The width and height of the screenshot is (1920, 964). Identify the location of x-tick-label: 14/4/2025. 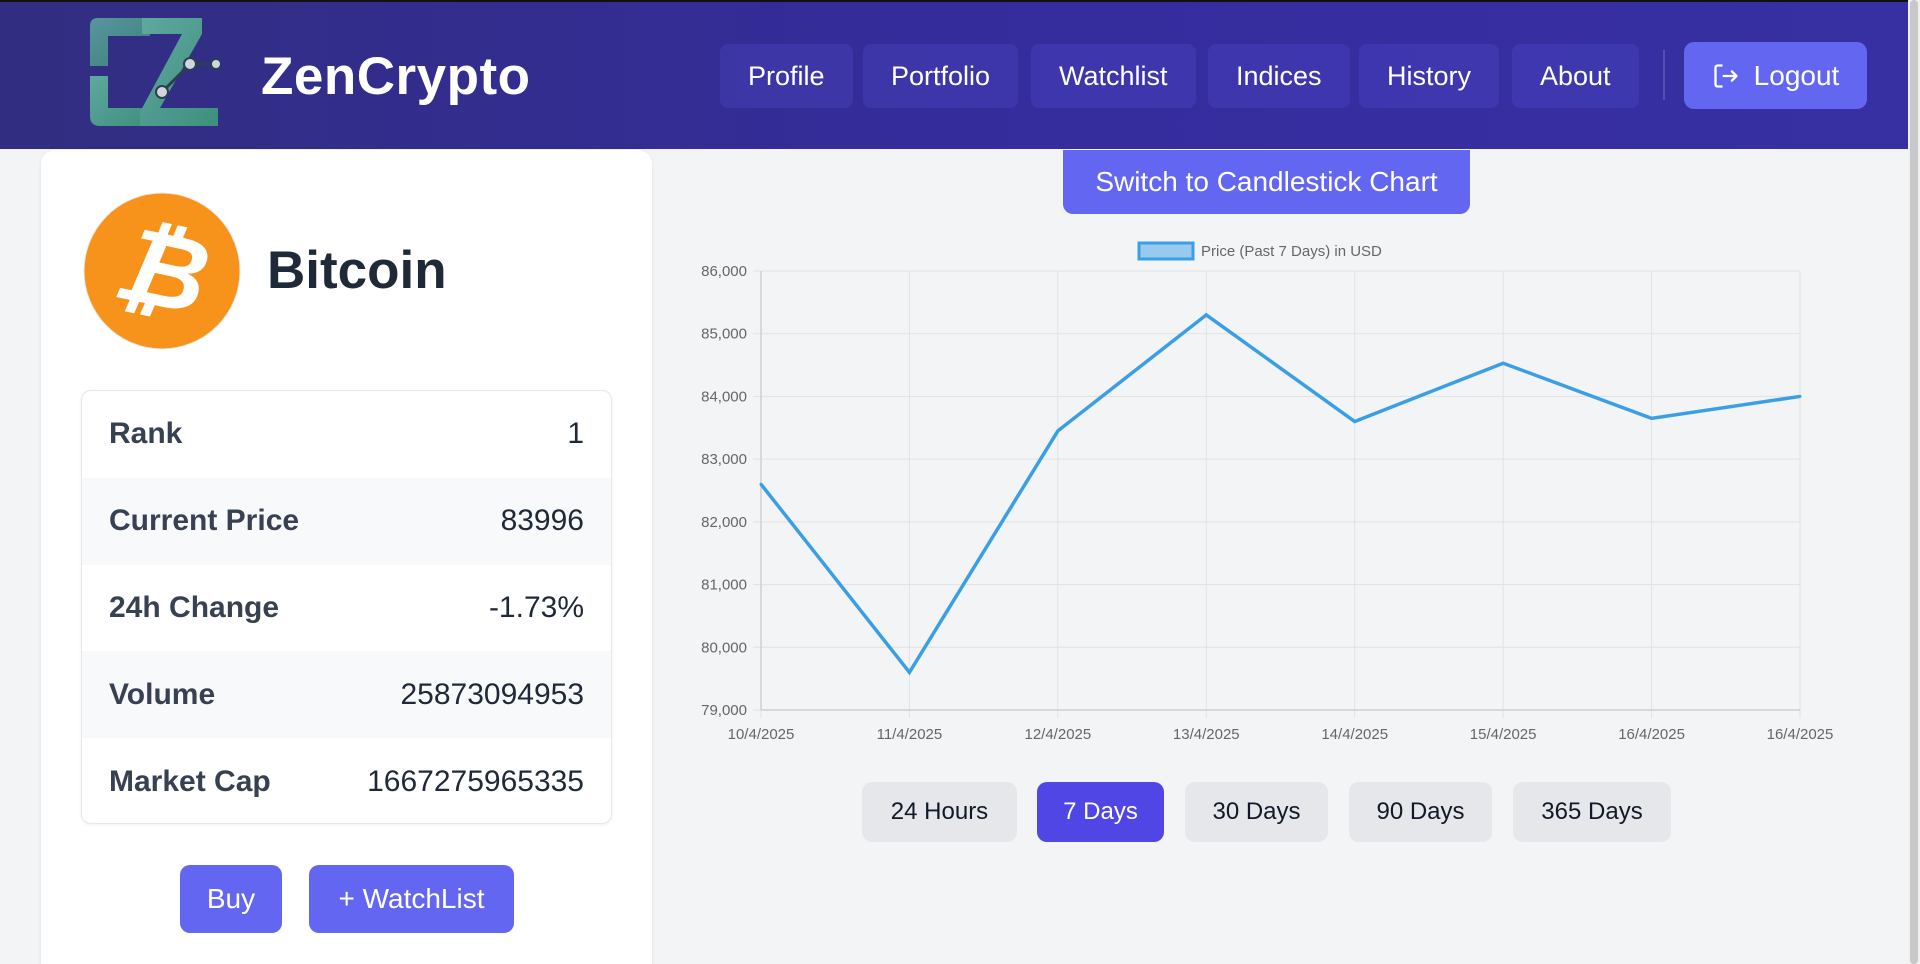
(1354, 734).